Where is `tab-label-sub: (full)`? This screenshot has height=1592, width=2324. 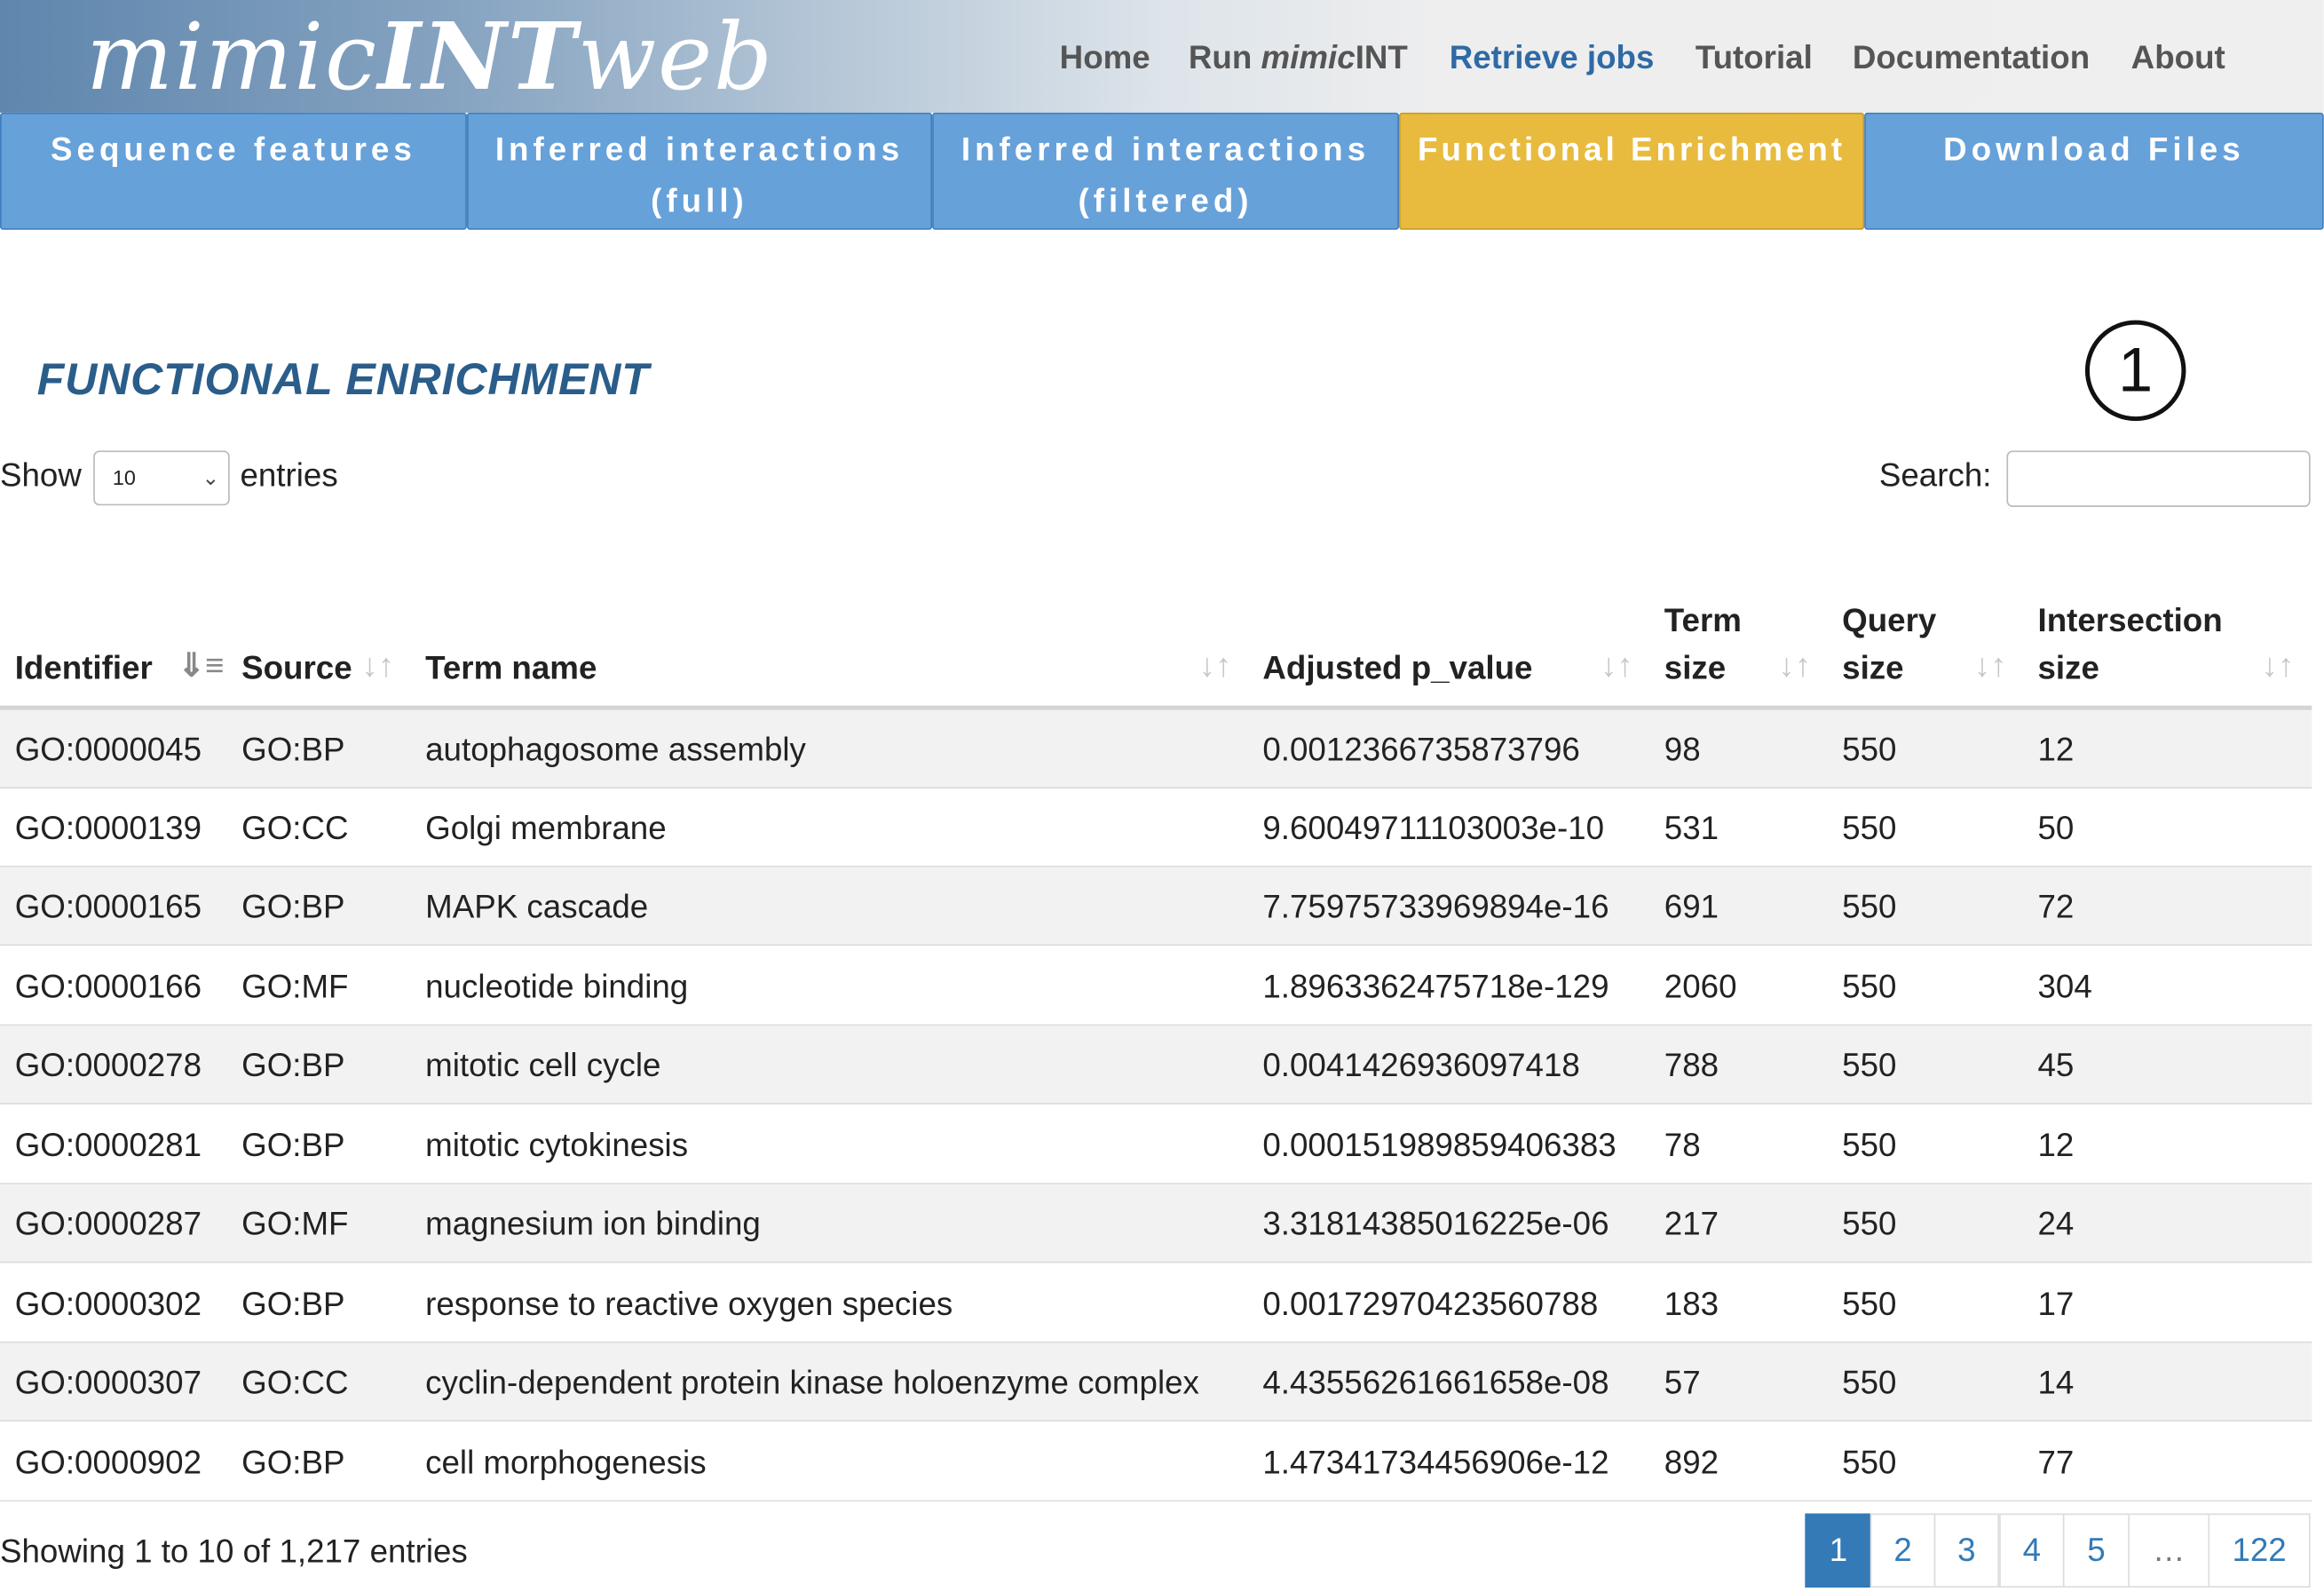 tab-label-sub: (full) is located at coordinates (699, 201).